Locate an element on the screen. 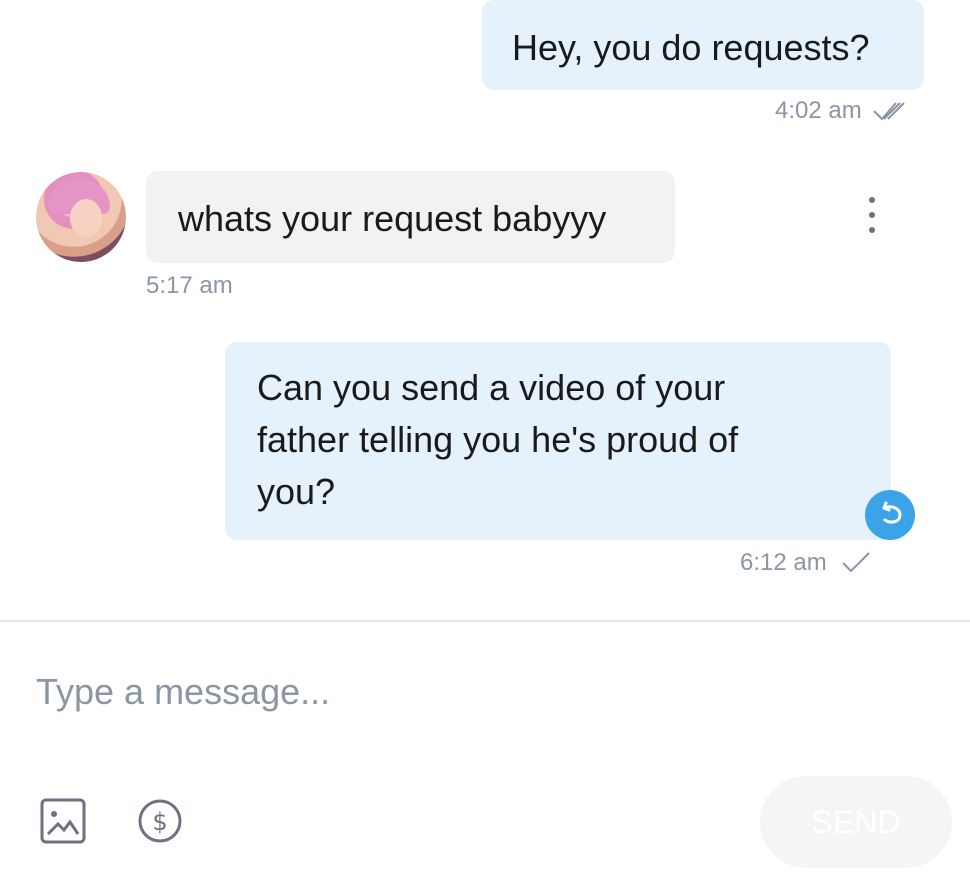 This screenshot has height=878, width=970. avatar-face is located at coordinates (86, 218).